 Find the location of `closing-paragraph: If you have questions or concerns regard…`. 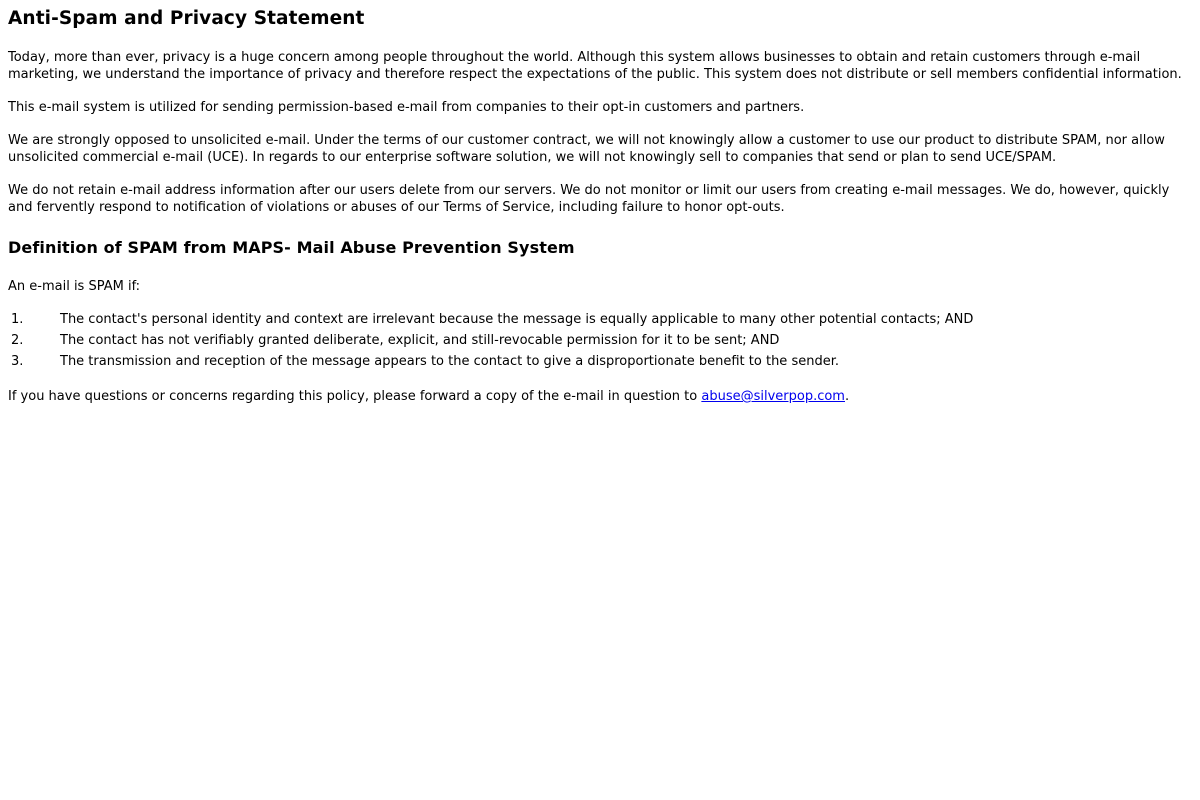

closing-paragraph: If you have questions or concerns regard… is located at coordinates (600, 396).